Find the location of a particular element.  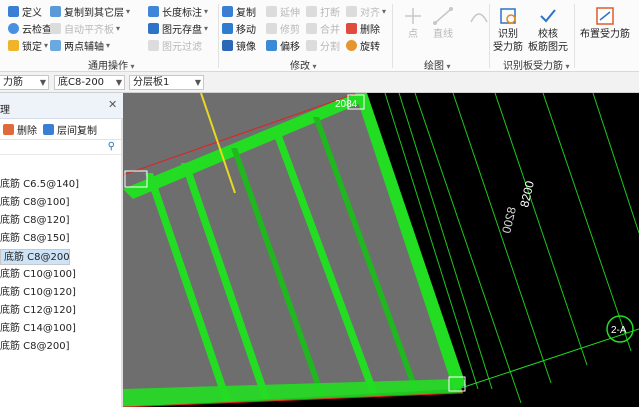

panel-title: 理 is located at coordinates (5, 110).